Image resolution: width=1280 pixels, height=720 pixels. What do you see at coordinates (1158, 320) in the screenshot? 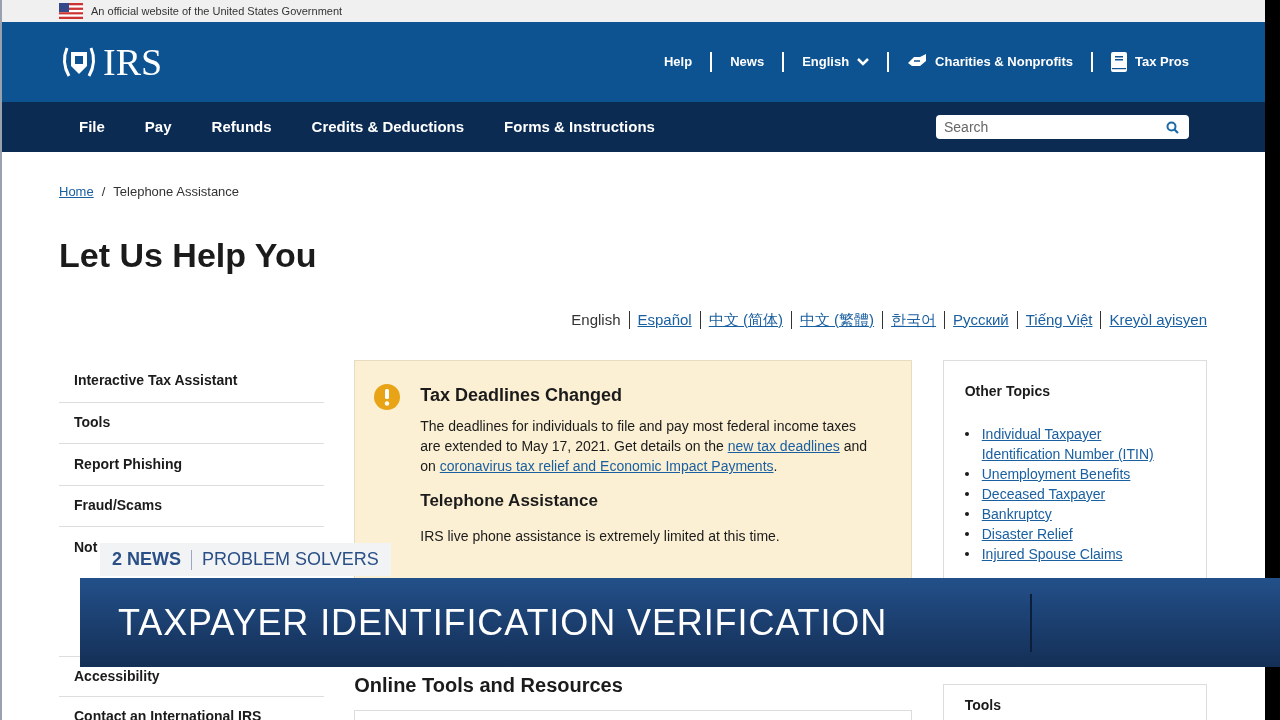
I see `language-link: Kreyòl ayisyen` at bounding box center [1158, 320].